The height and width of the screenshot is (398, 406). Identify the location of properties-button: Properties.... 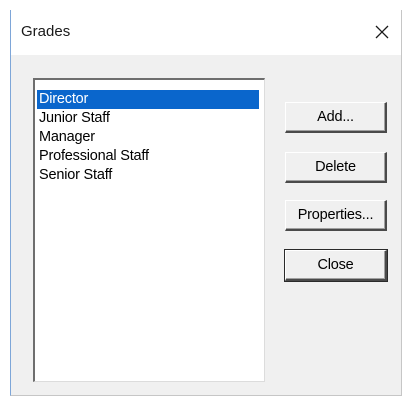
(336, 215).